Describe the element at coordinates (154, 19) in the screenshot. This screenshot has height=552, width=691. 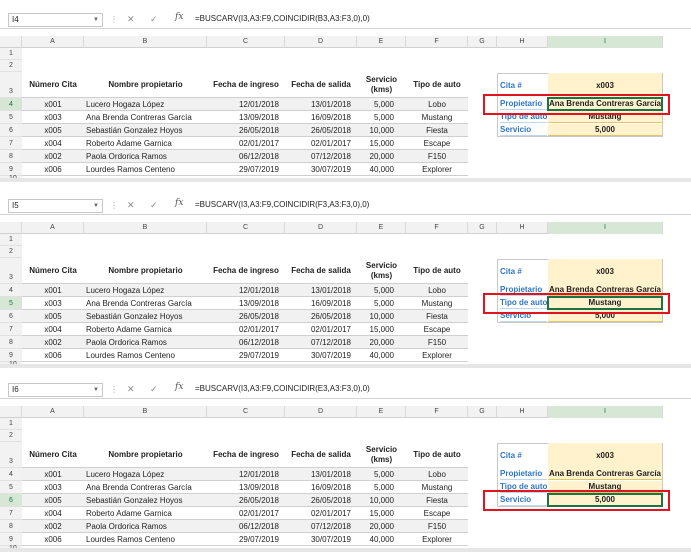
I see `check-icon: ✓` at that location.